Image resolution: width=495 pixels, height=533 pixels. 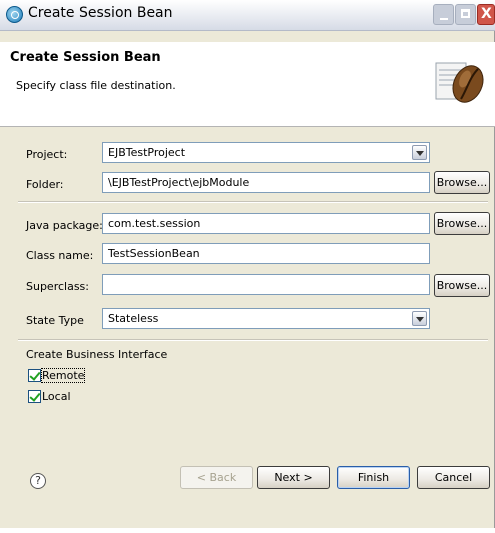 What do you see at coordinates (266, 318) in the screenshot?
I see `state-type-combo: Stateless` at bounding box center [266, 318].